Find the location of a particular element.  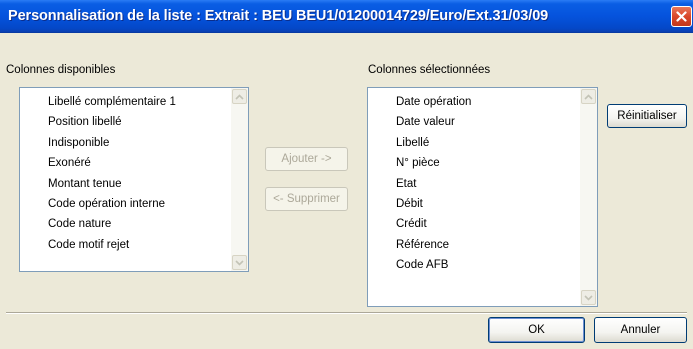

list-item: Libellé complémentaire 1 is located at coordinates (125, 102).